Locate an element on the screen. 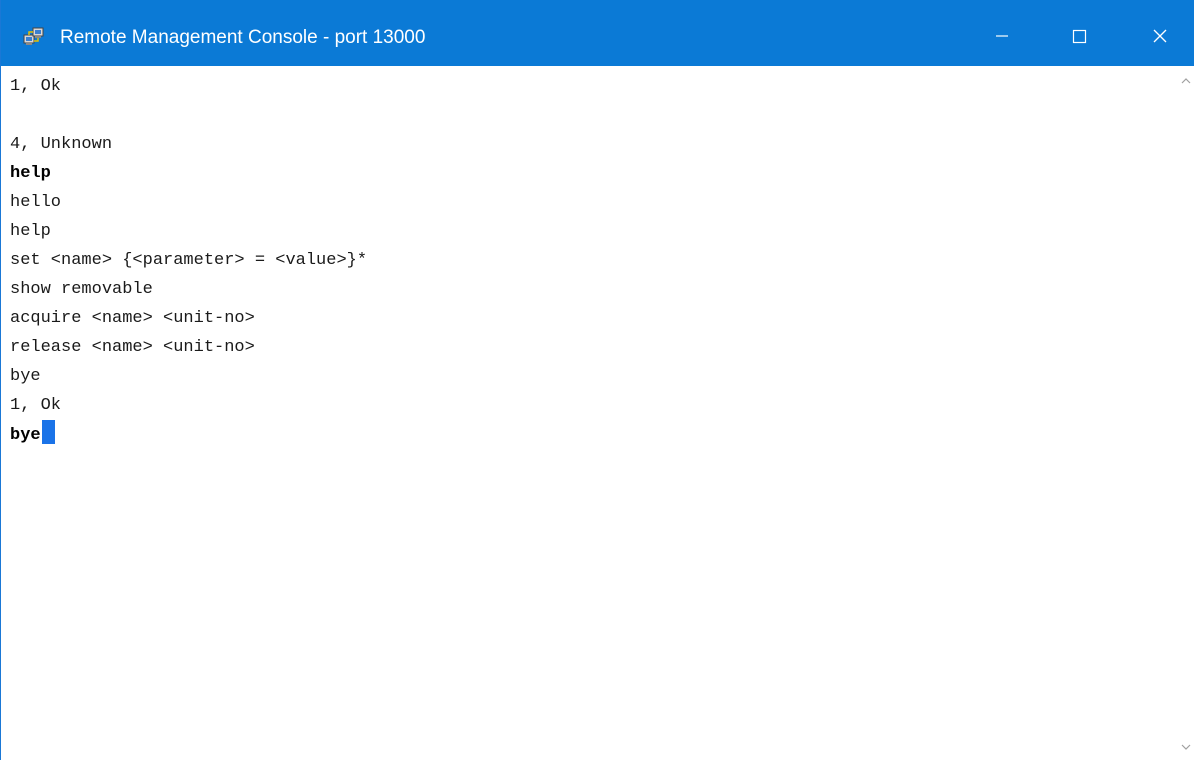 The width and height of the screenshot is (1194, 760). maximize-button is located at coordinates (1079, 36).